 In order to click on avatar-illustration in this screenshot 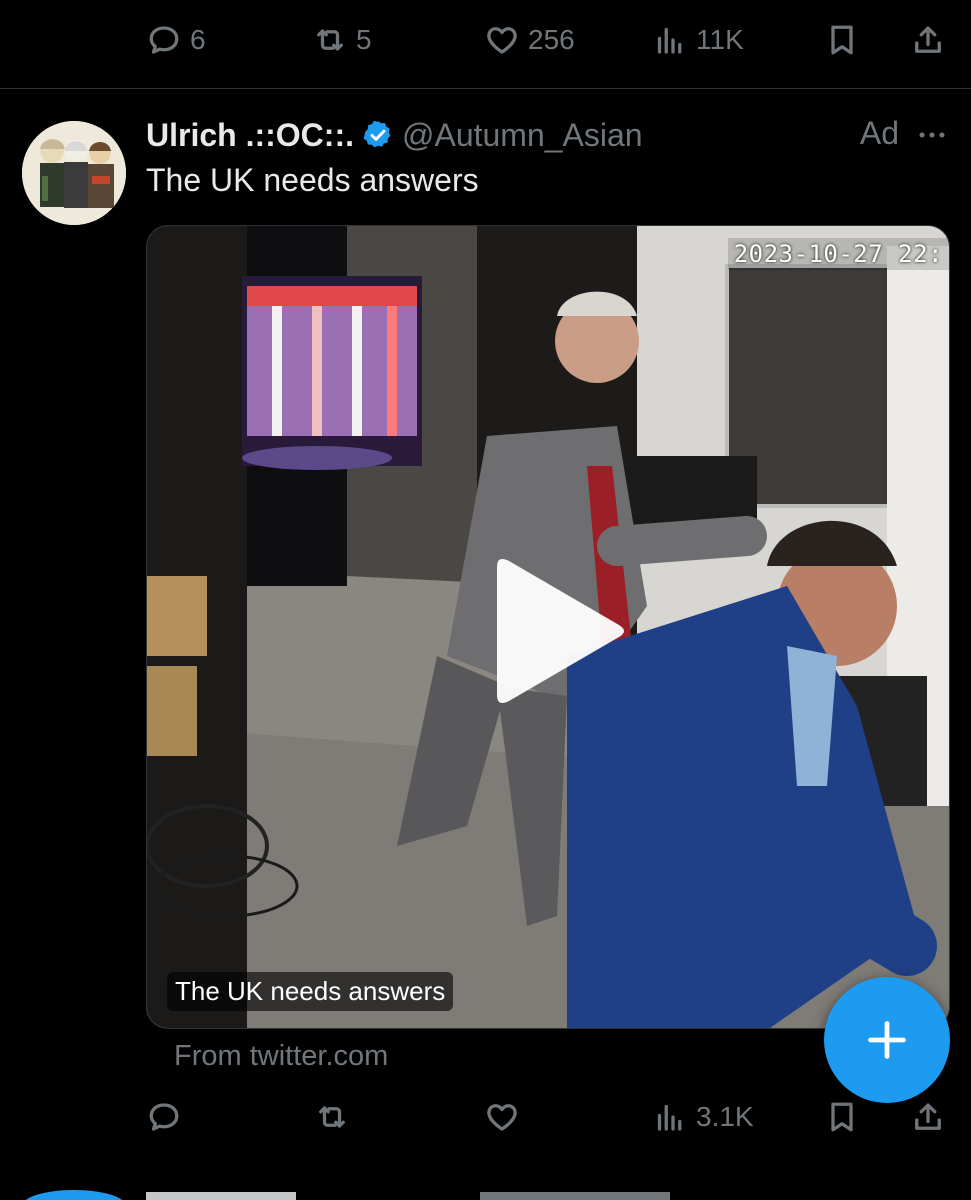, I will do `click(74, 173)`.